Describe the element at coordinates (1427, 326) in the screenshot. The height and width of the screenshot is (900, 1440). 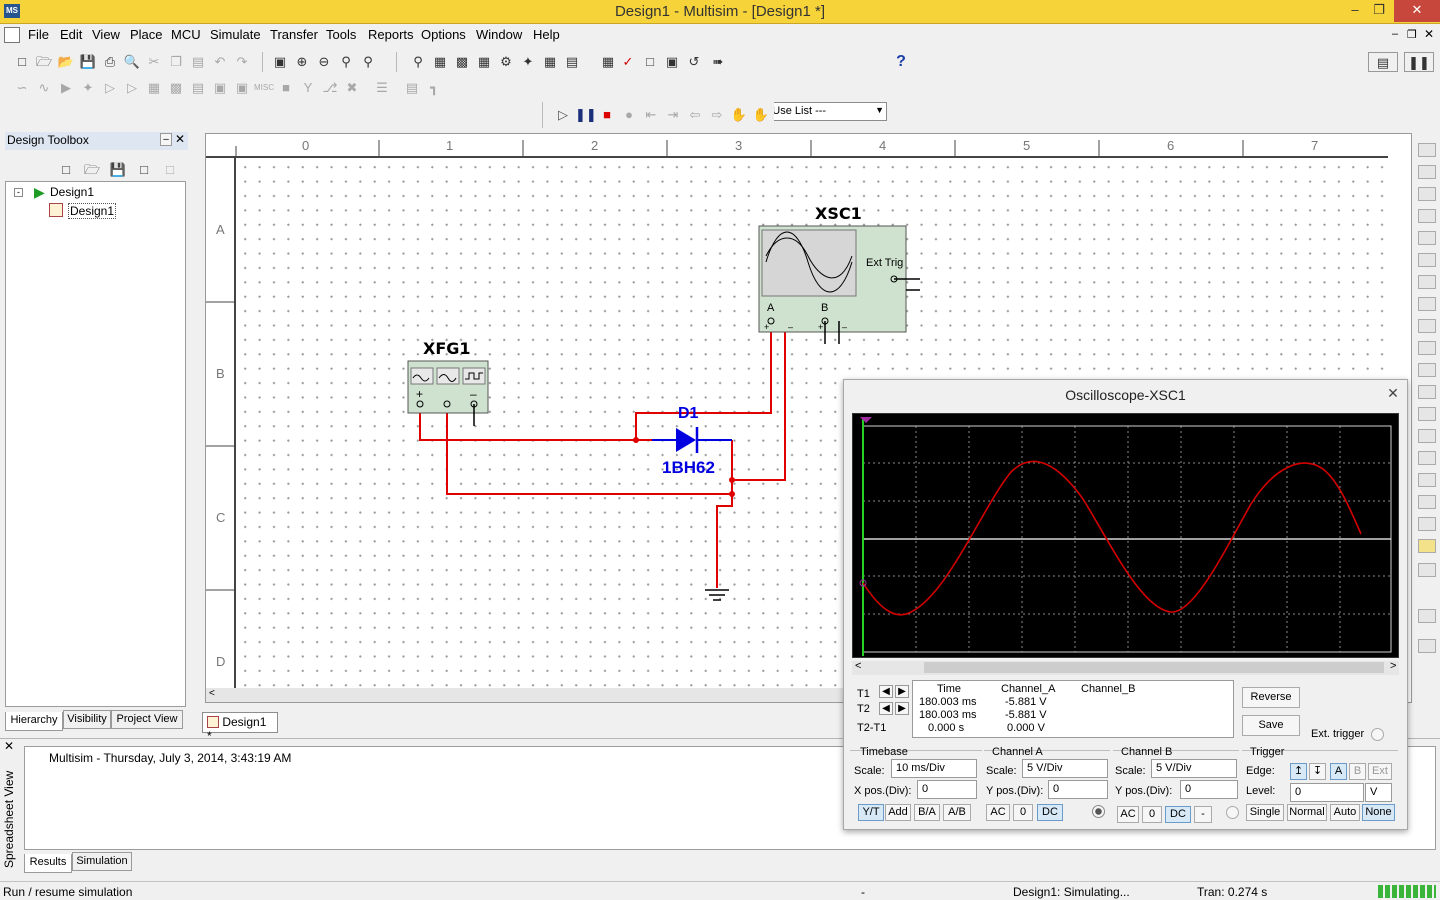
I see `logic-converter-icon` at that location.